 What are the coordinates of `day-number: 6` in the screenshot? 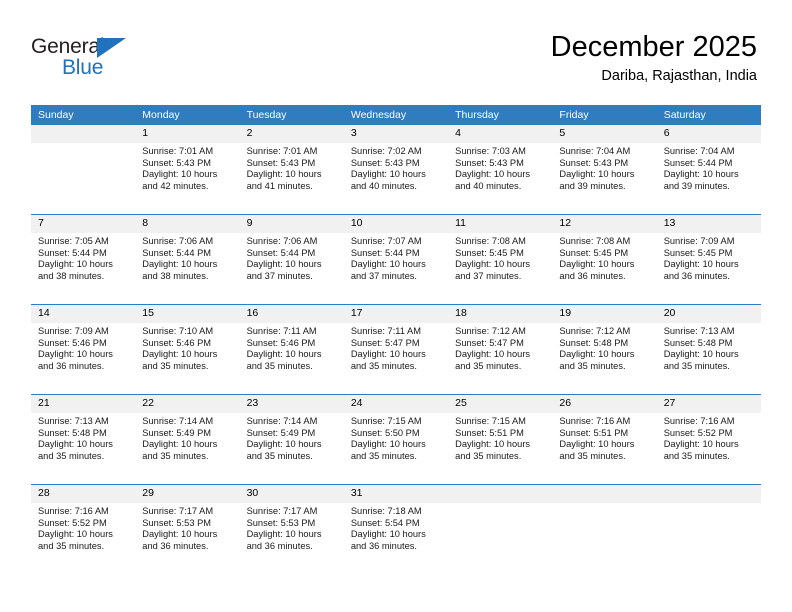 It's located at (708, 134).